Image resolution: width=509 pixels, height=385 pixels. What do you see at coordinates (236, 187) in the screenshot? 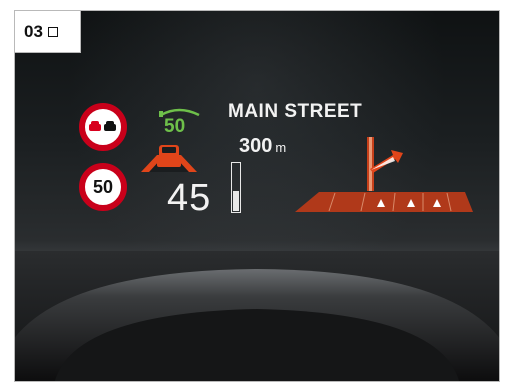
I see `speed-bar` at bounding box center [236, 187].